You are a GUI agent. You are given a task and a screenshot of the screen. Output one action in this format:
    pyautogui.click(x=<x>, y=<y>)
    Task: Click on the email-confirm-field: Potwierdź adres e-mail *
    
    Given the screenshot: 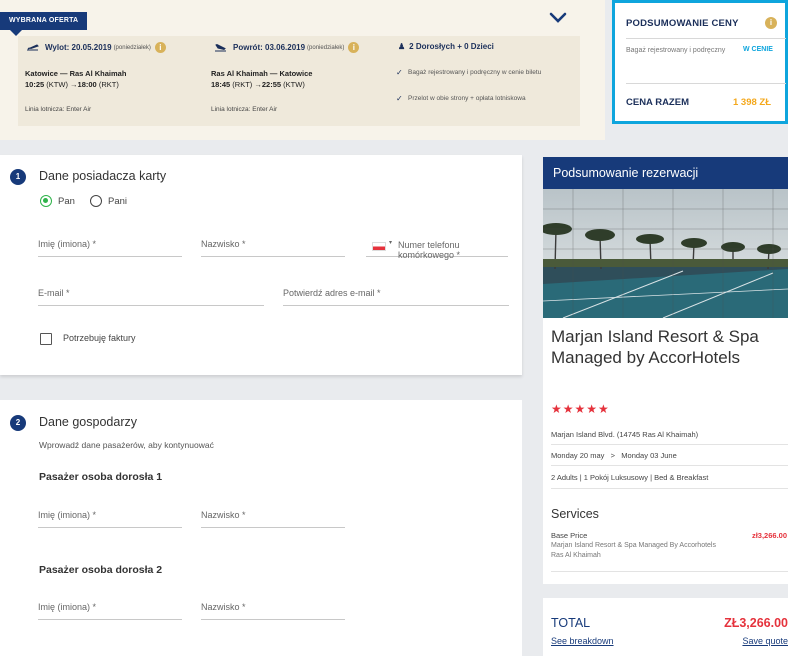 What is the action you would take?
    pyautogui.click(x=396, y=296)
    